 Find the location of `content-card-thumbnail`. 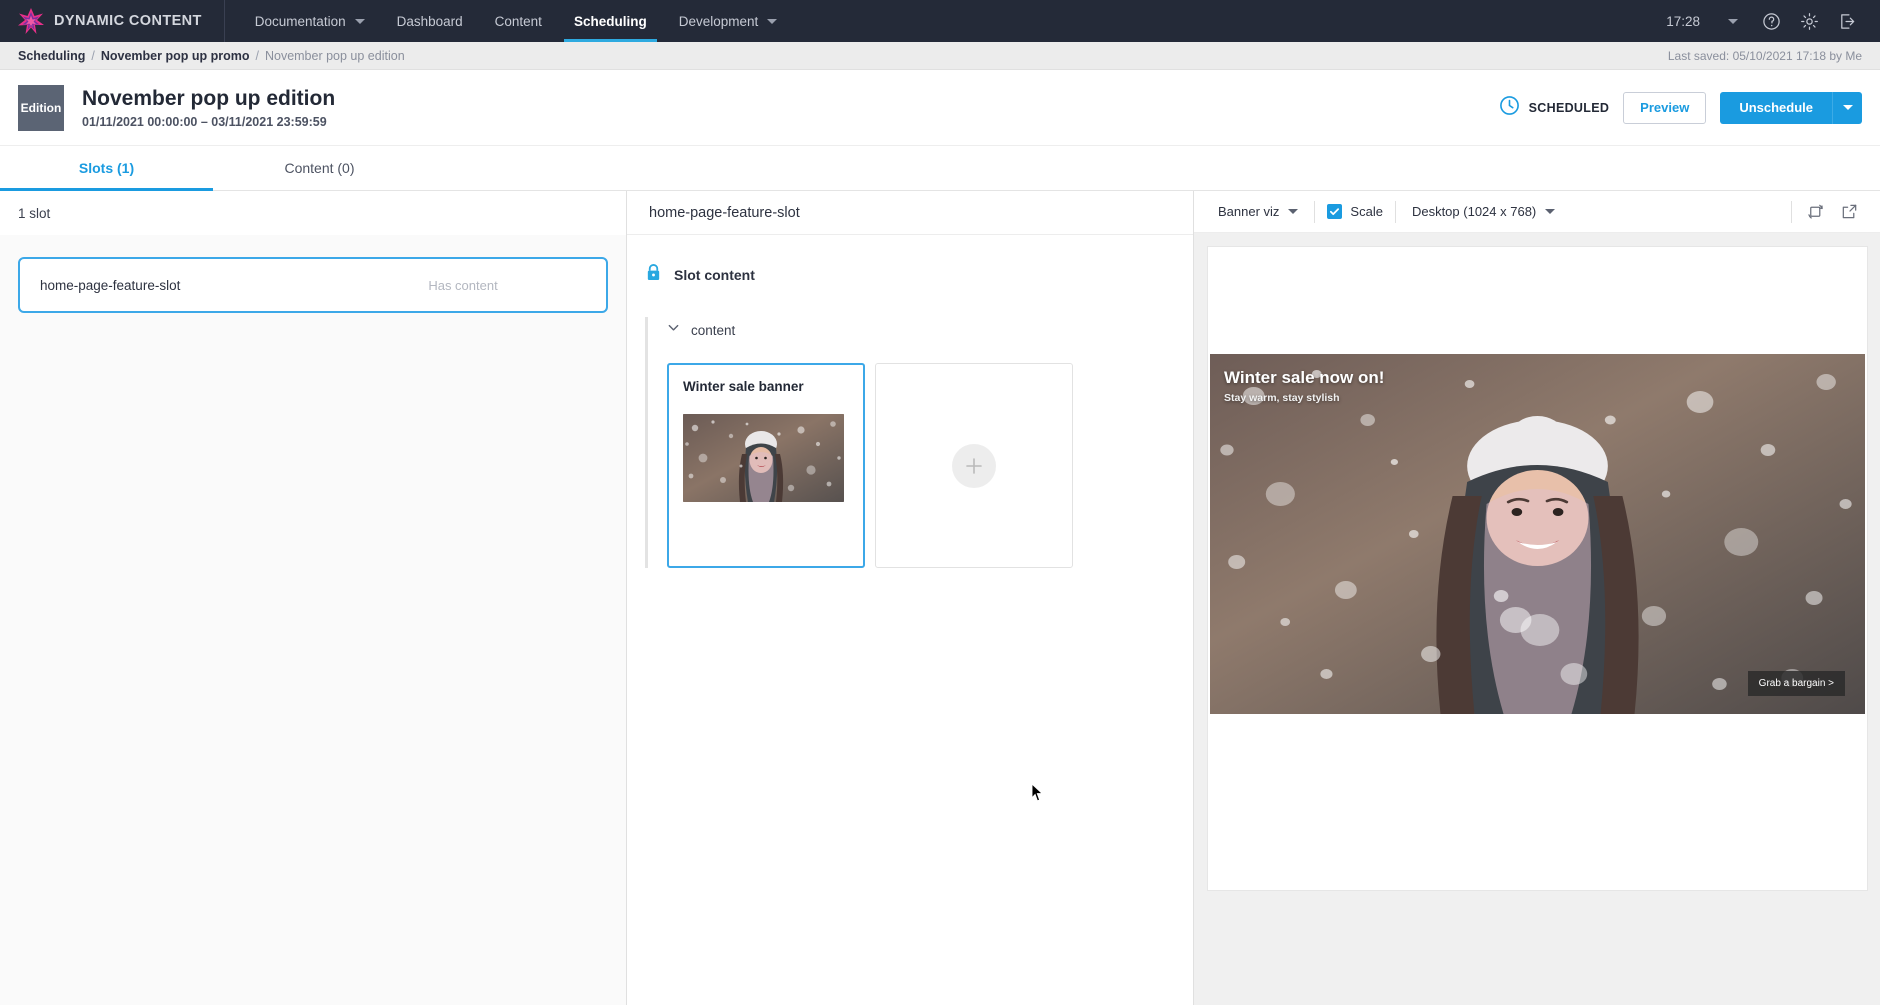

content-card-thumbnail is located at coordinates (763, 458).